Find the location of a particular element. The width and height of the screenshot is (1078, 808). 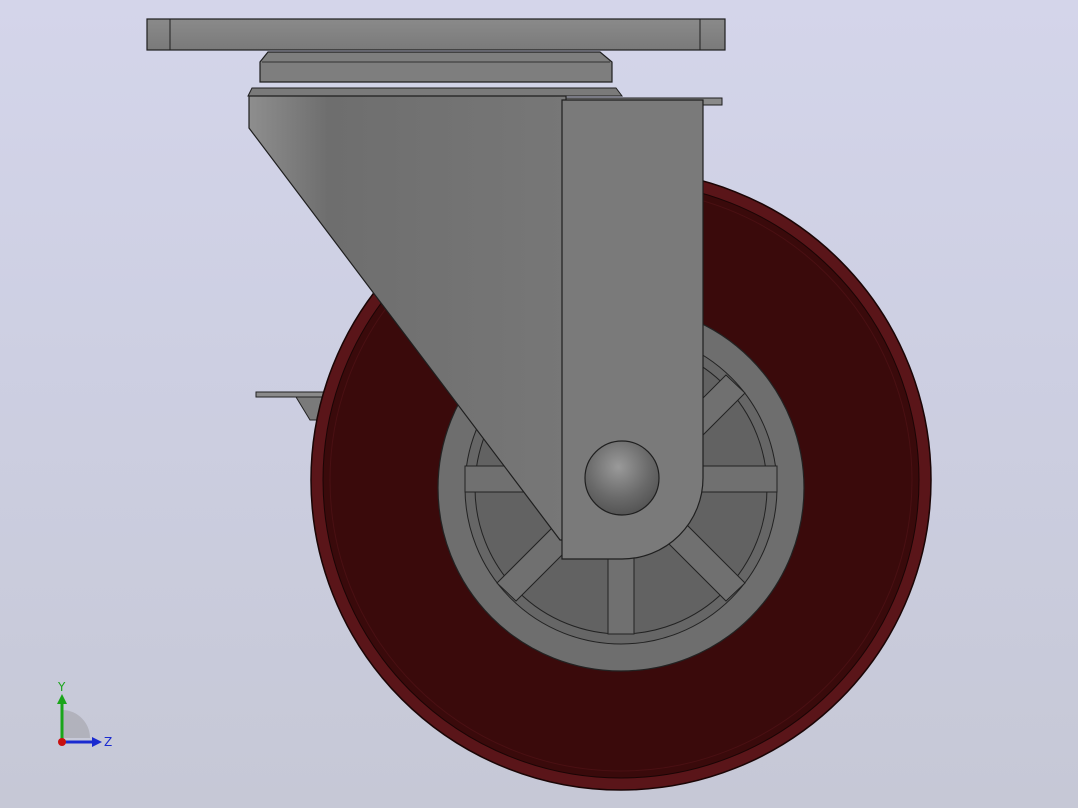

swivel-bearing is located at coordinates (435, 74).